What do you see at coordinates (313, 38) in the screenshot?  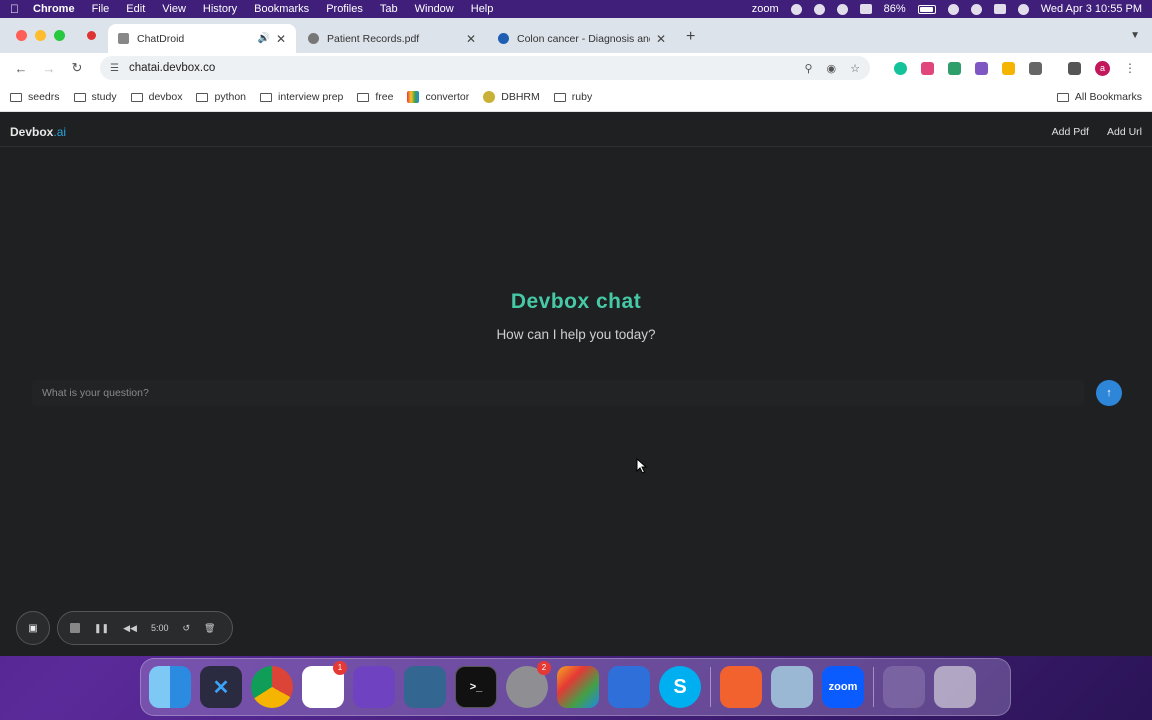 I see `tab-favicon-icon` at bounding box center [313, 38].